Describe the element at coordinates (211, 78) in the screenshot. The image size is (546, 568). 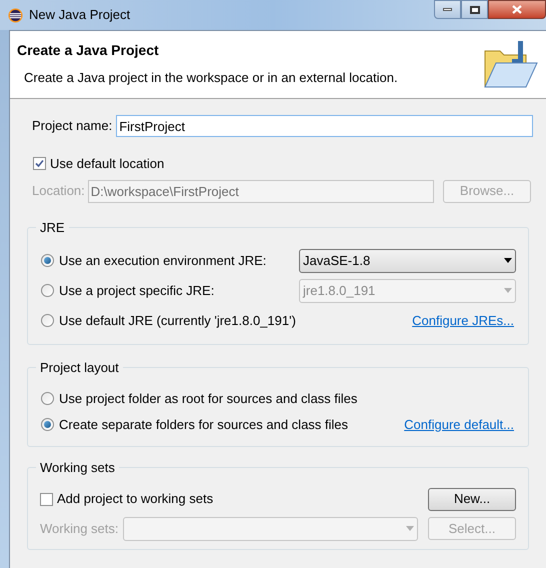
I see `page-description: Create a Java project in the workspace or in an external location.` at that location.